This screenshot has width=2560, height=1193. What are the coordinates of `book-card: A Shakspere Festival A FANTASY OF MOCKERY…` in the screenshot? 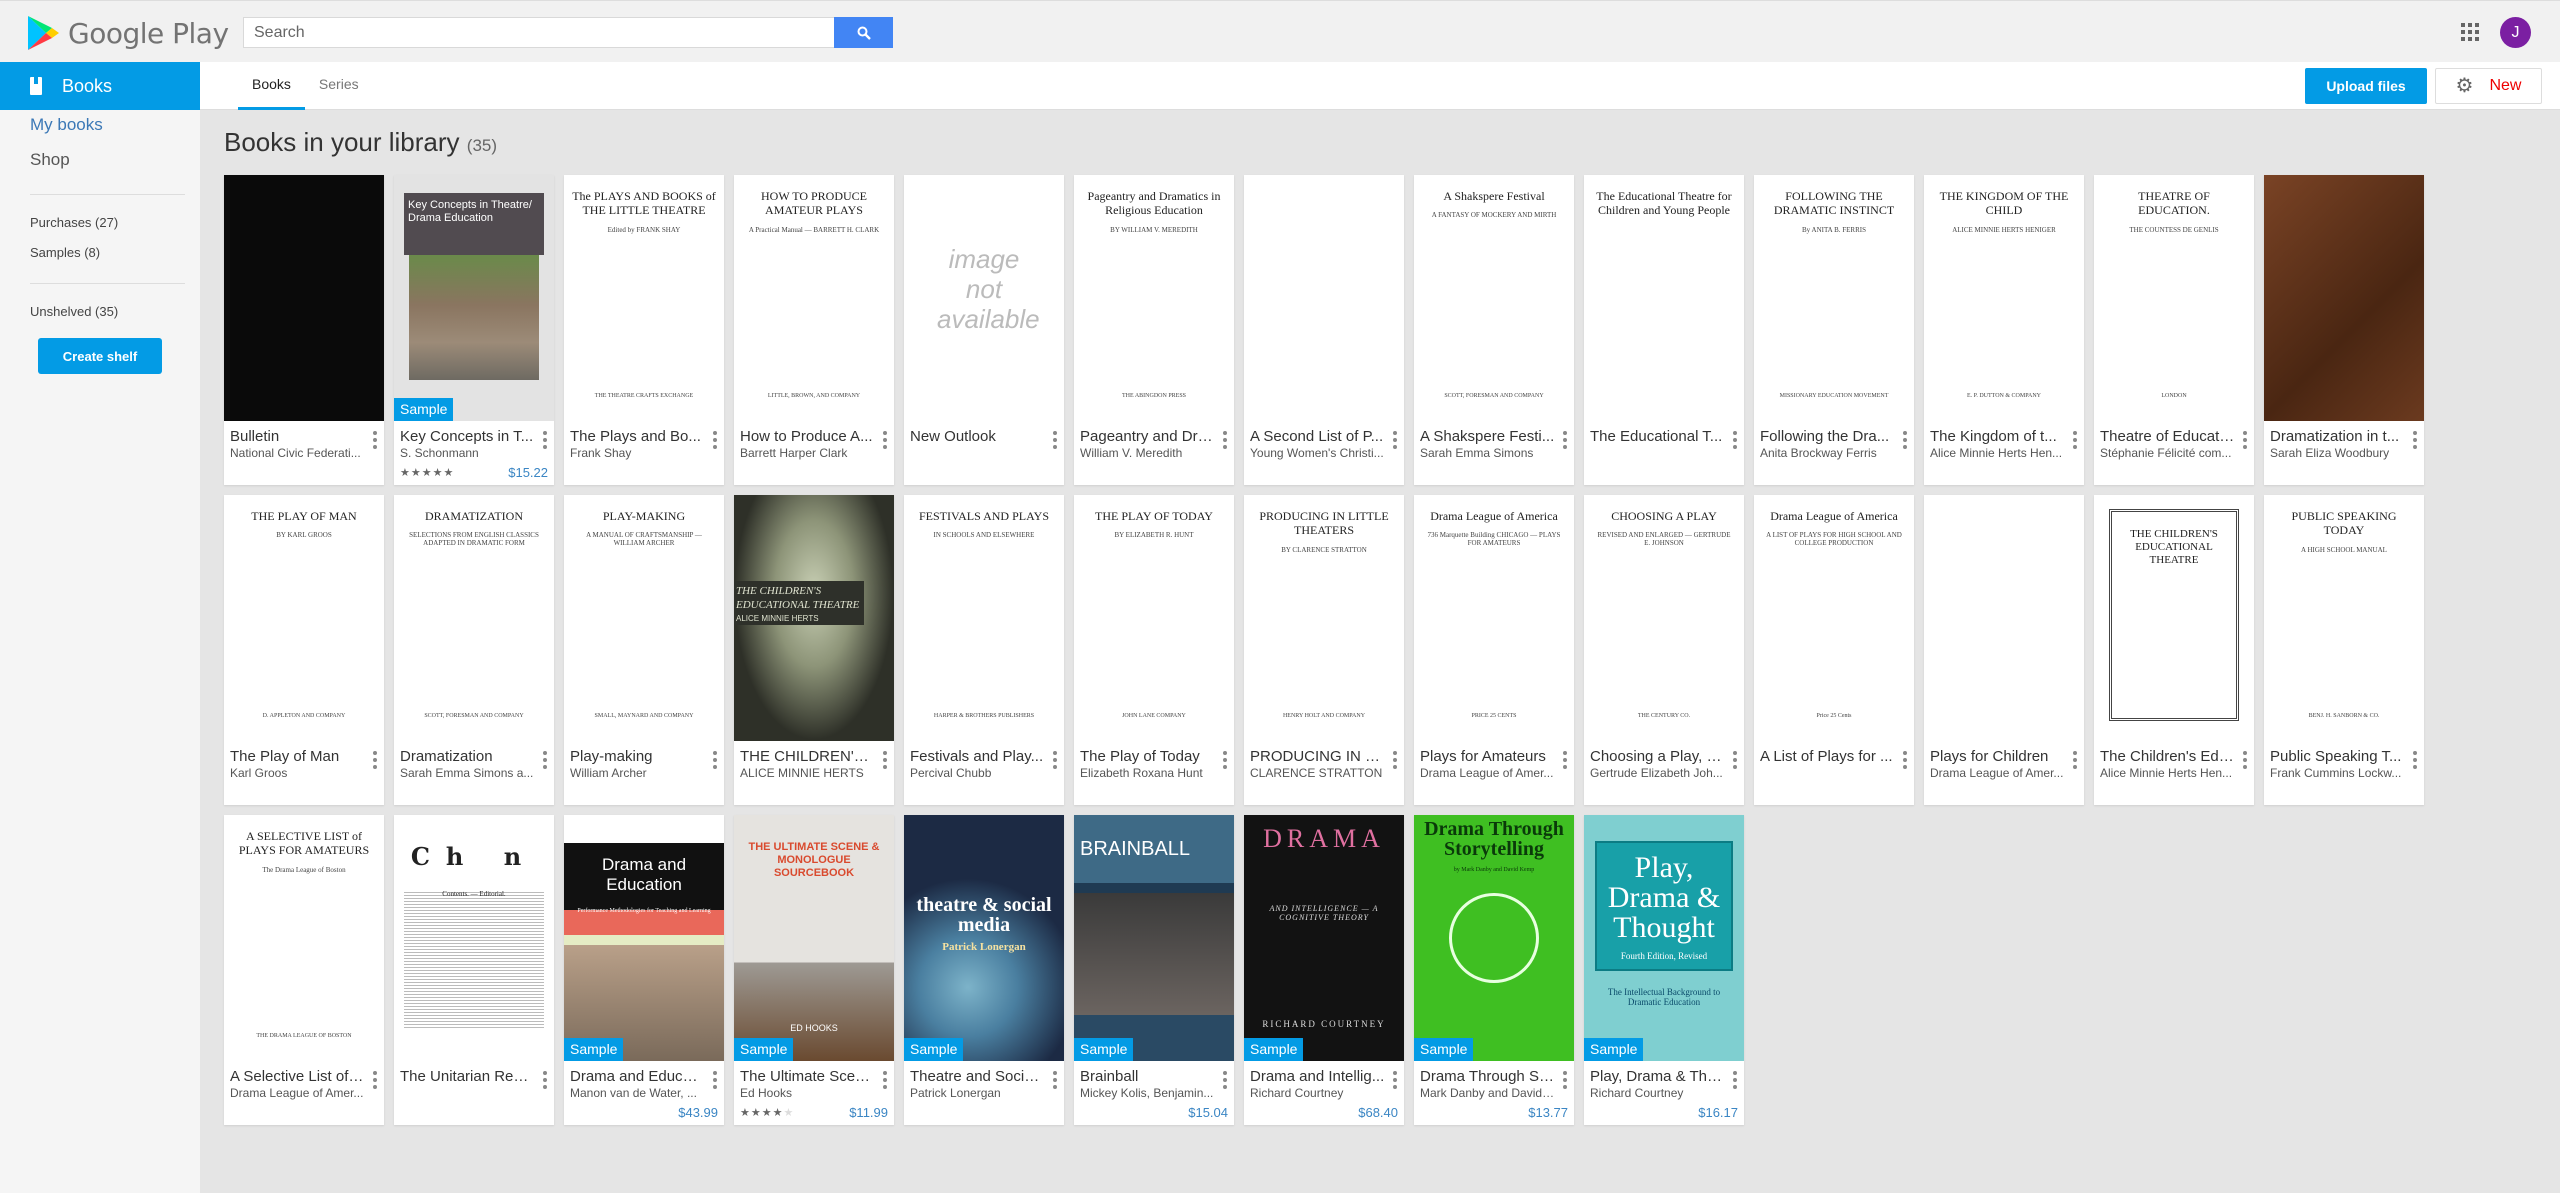 It's located at (1494, 330).